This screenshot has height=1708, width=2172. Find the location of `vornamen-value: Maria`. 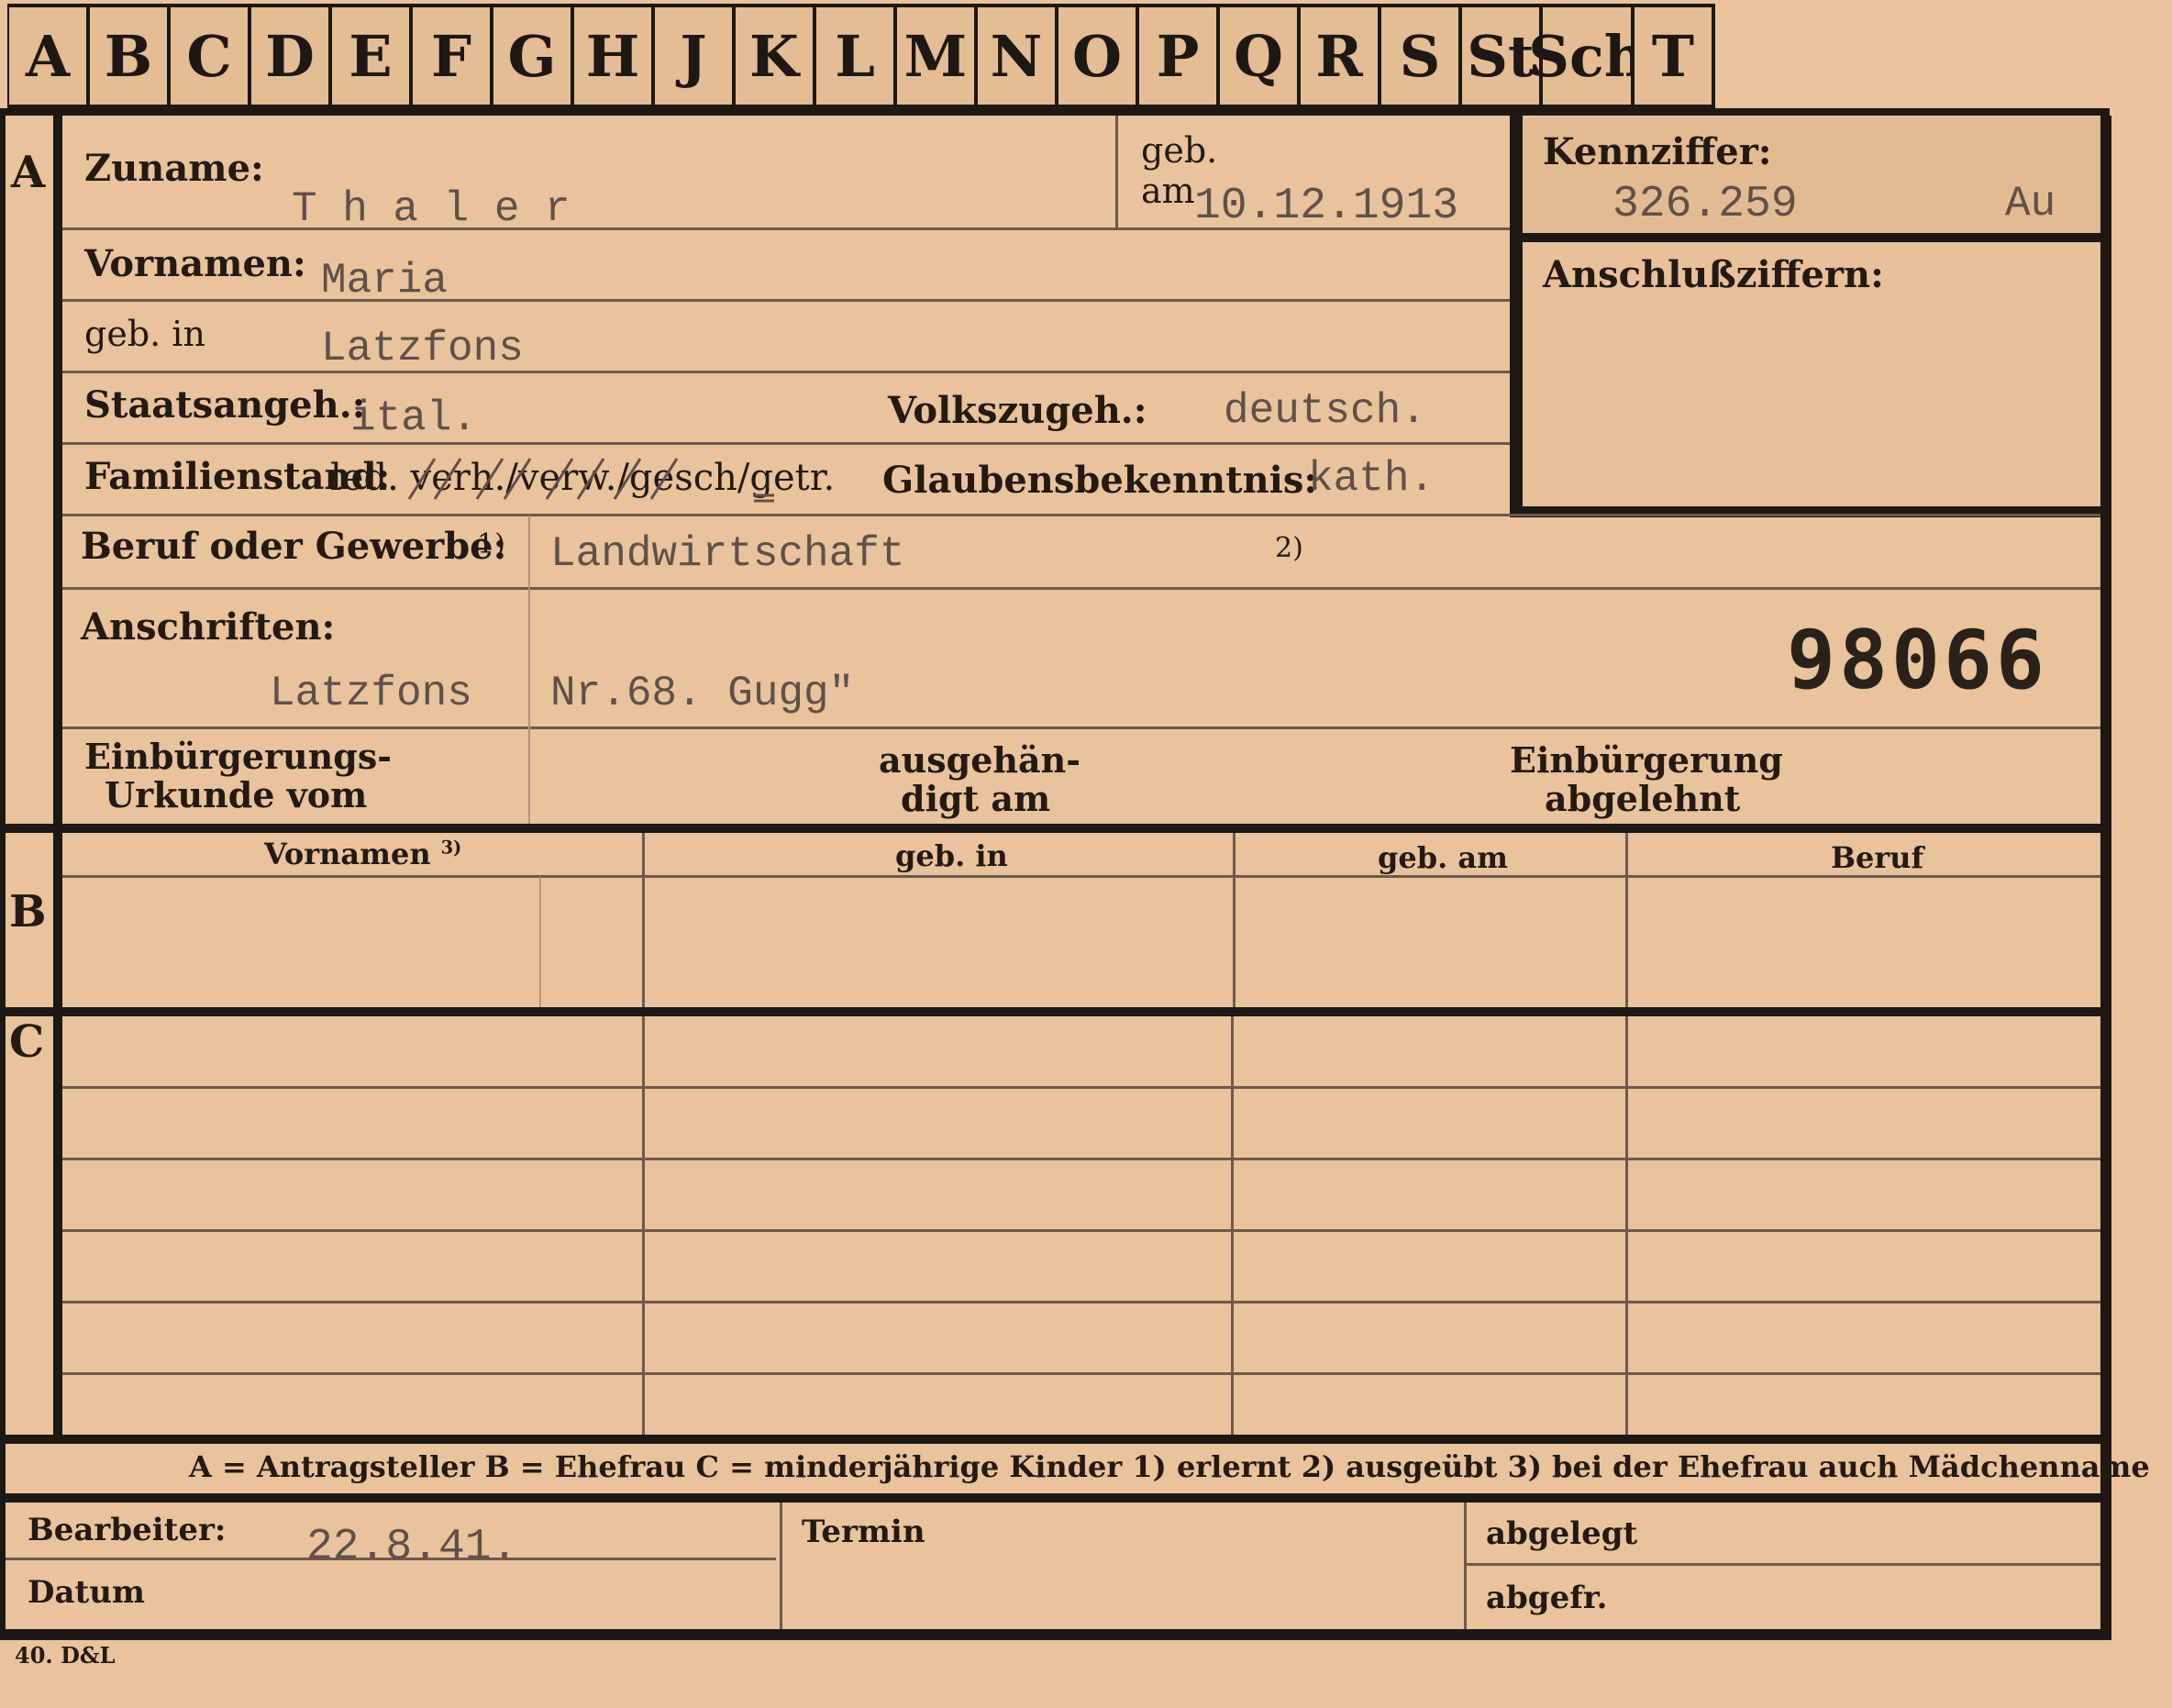

vornamen-value: Maria is located at coordinates (385, 281).